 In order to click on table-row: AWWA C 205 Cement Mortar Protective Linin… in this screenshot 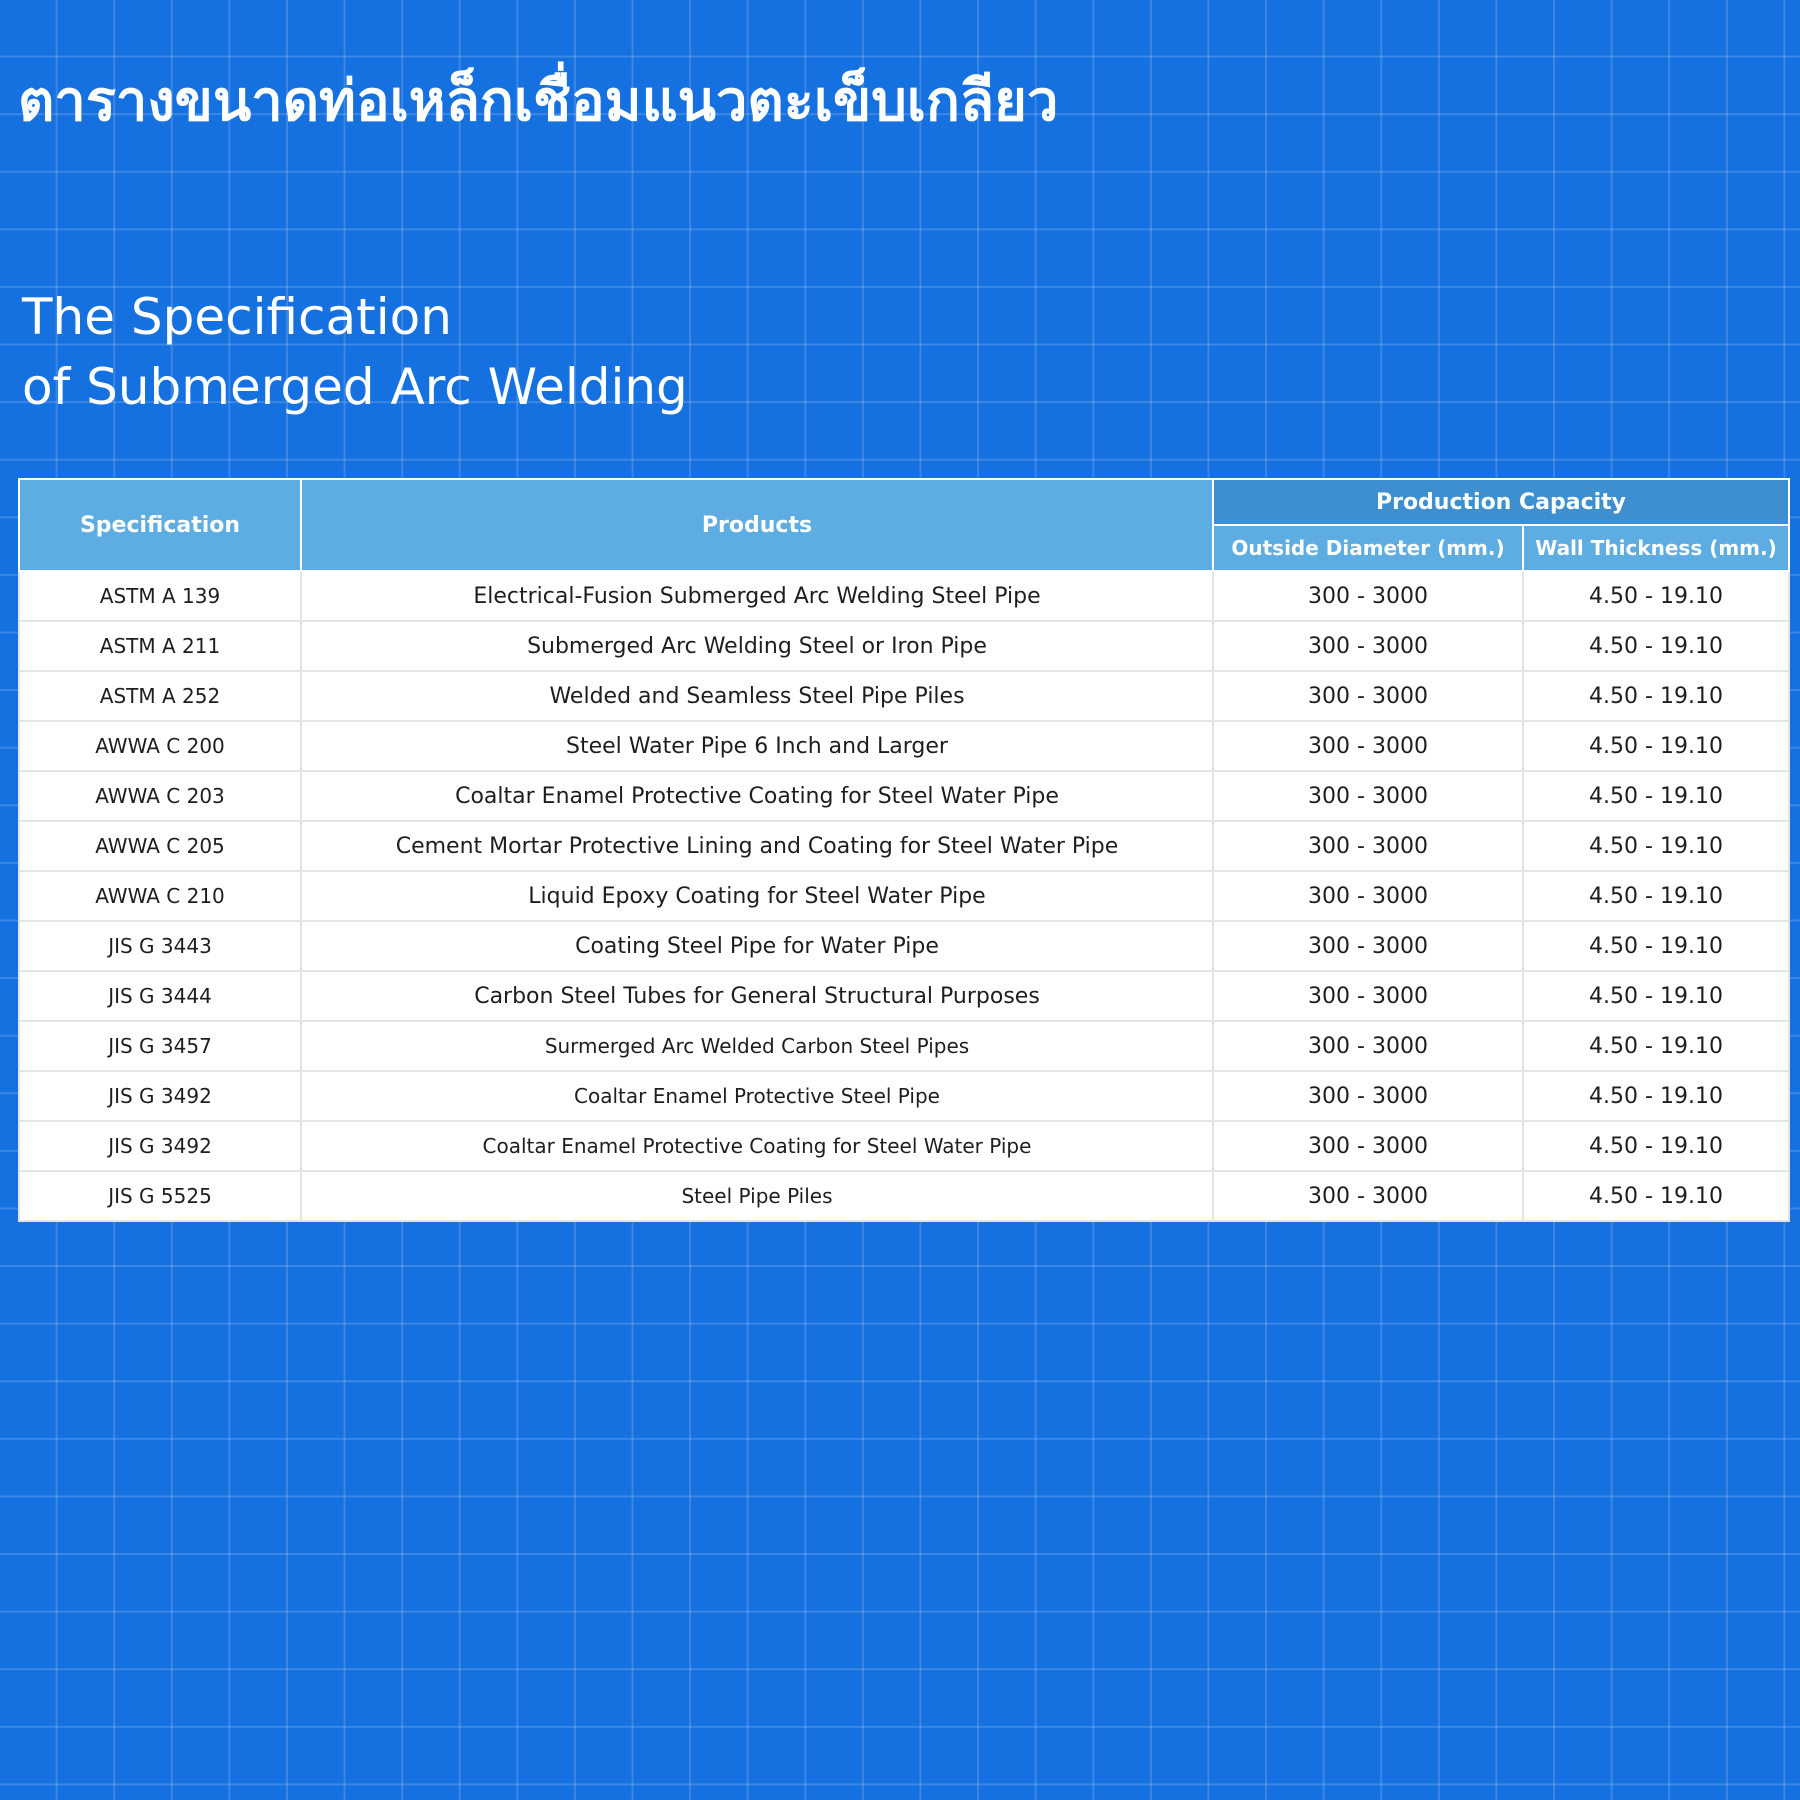, I will do `click(904, 846)`.